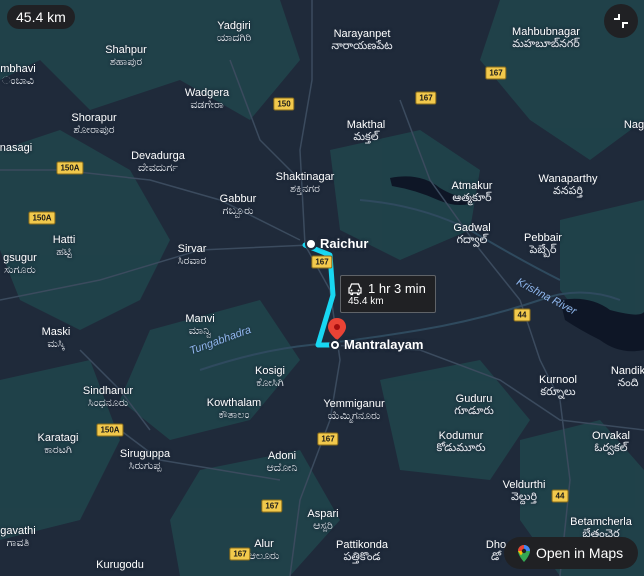  I want to click on place-label: Hatti ಹಟ್ಟಿ, so click(64, 246).